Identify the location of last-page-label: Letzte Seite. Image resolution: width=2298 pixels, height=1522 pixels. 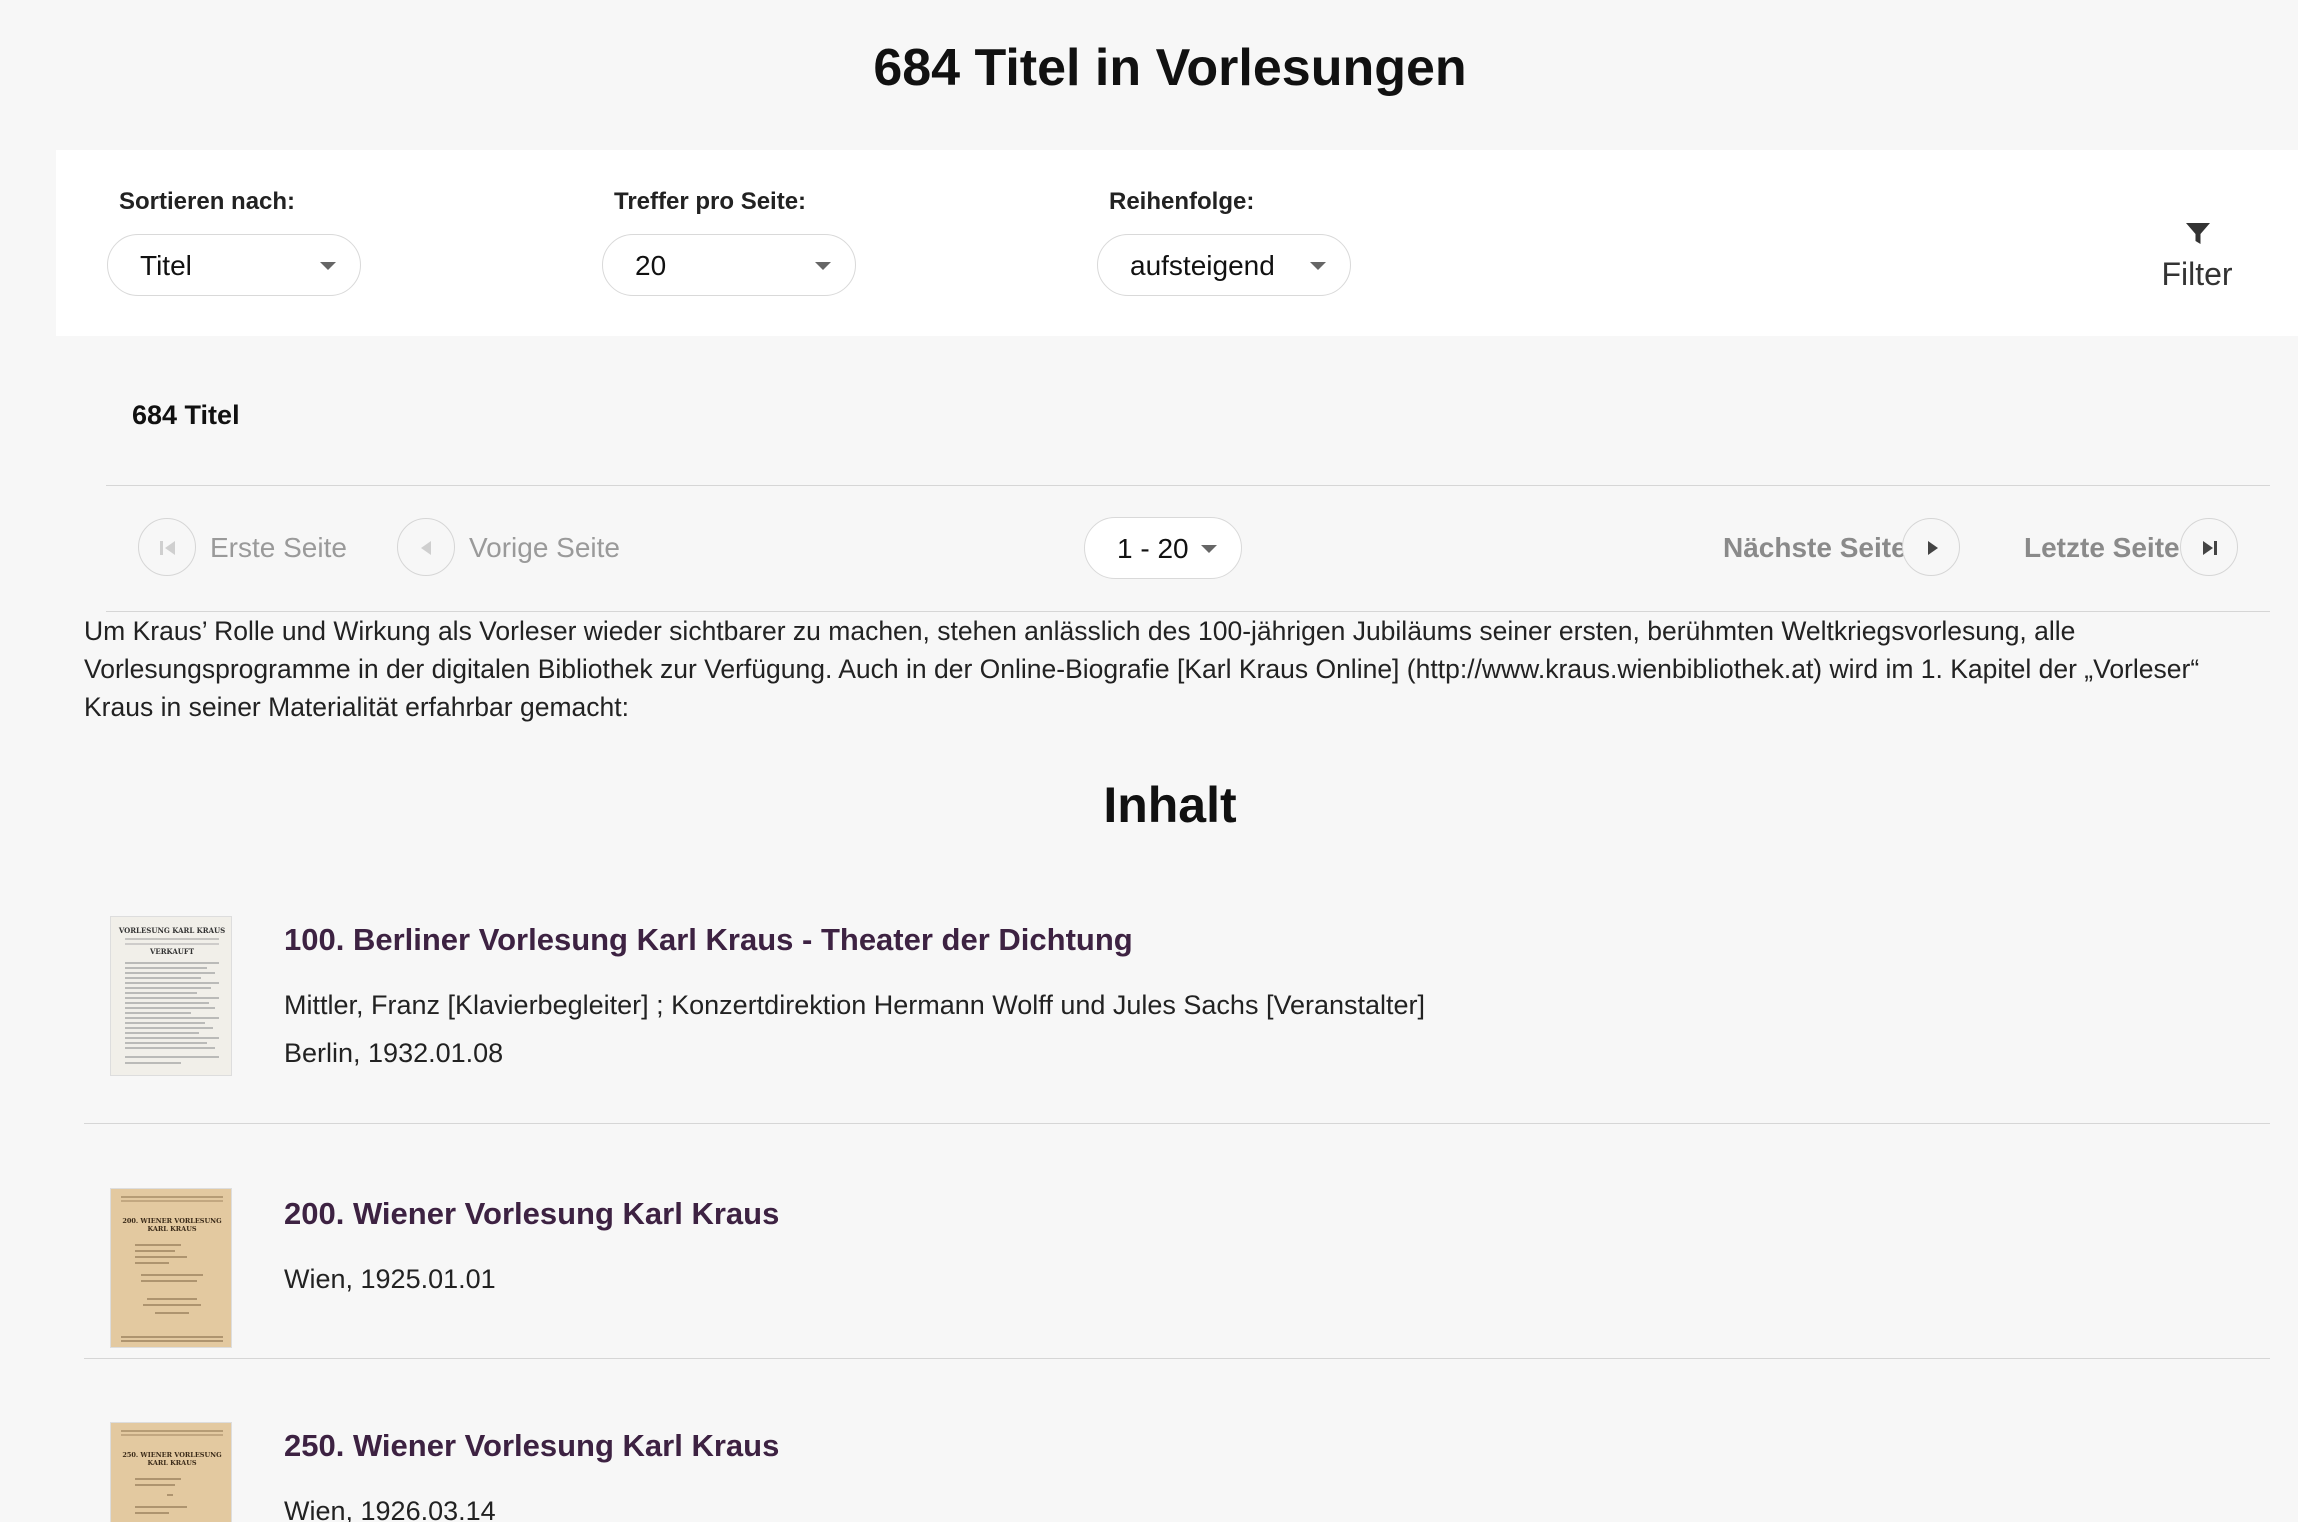
(2102, 547).